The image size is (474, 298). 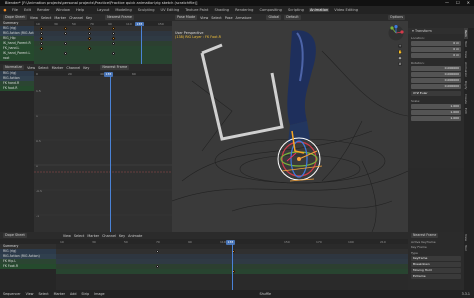 What do you see at coordinates (436, 55) in the screenshot?
I see `location-z-field: 0 m` at bounding box center [436, 55].